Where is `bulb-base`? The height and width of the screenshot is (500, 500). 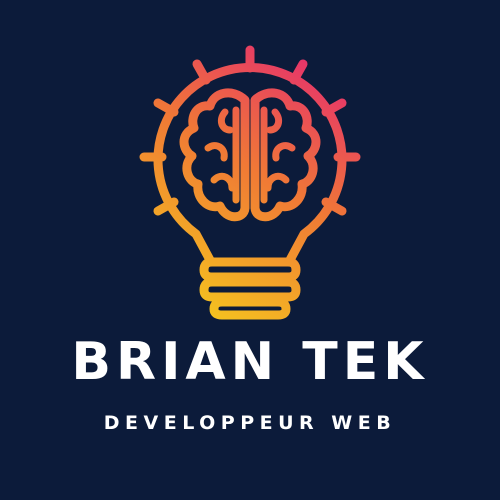
bulb-base is located at coordinates (250, 288).